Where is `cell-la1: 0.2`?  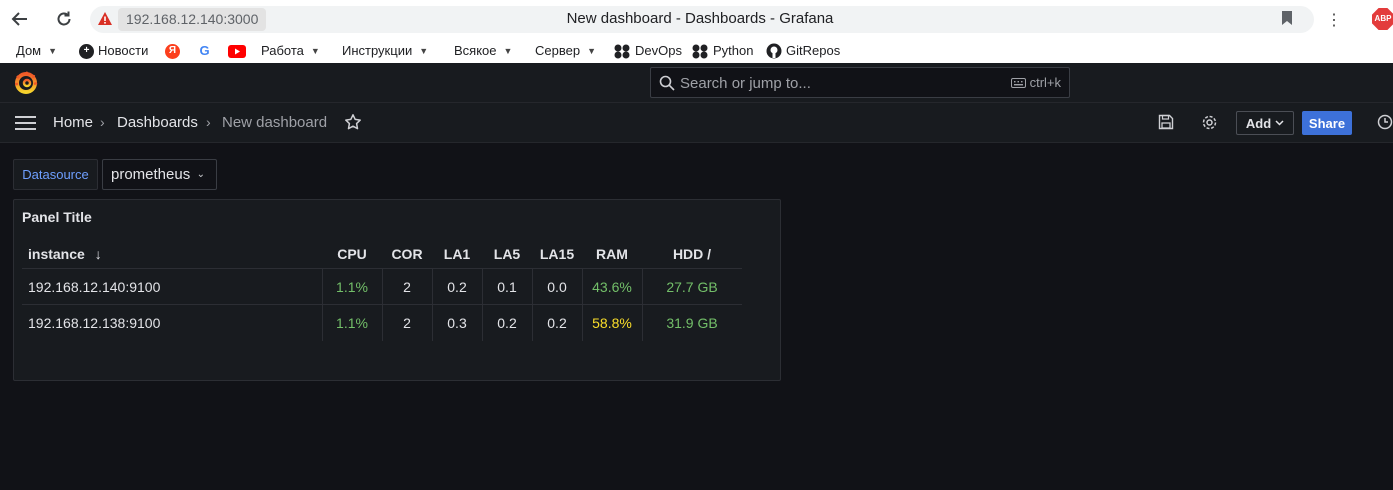
cell-la1: 0.2 is located at coordinates (457, 287).